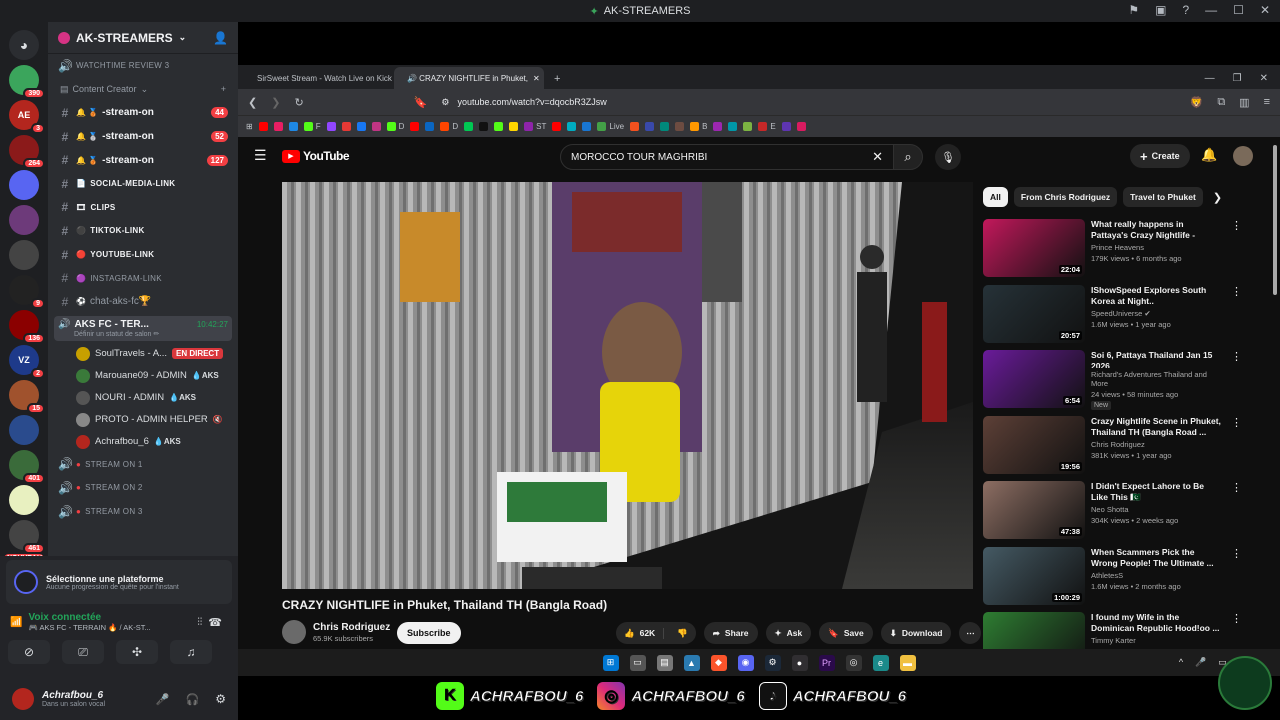  I want to click on voice-channel-item: 🔊 ● STREAM ON 3, so click(143, 512).